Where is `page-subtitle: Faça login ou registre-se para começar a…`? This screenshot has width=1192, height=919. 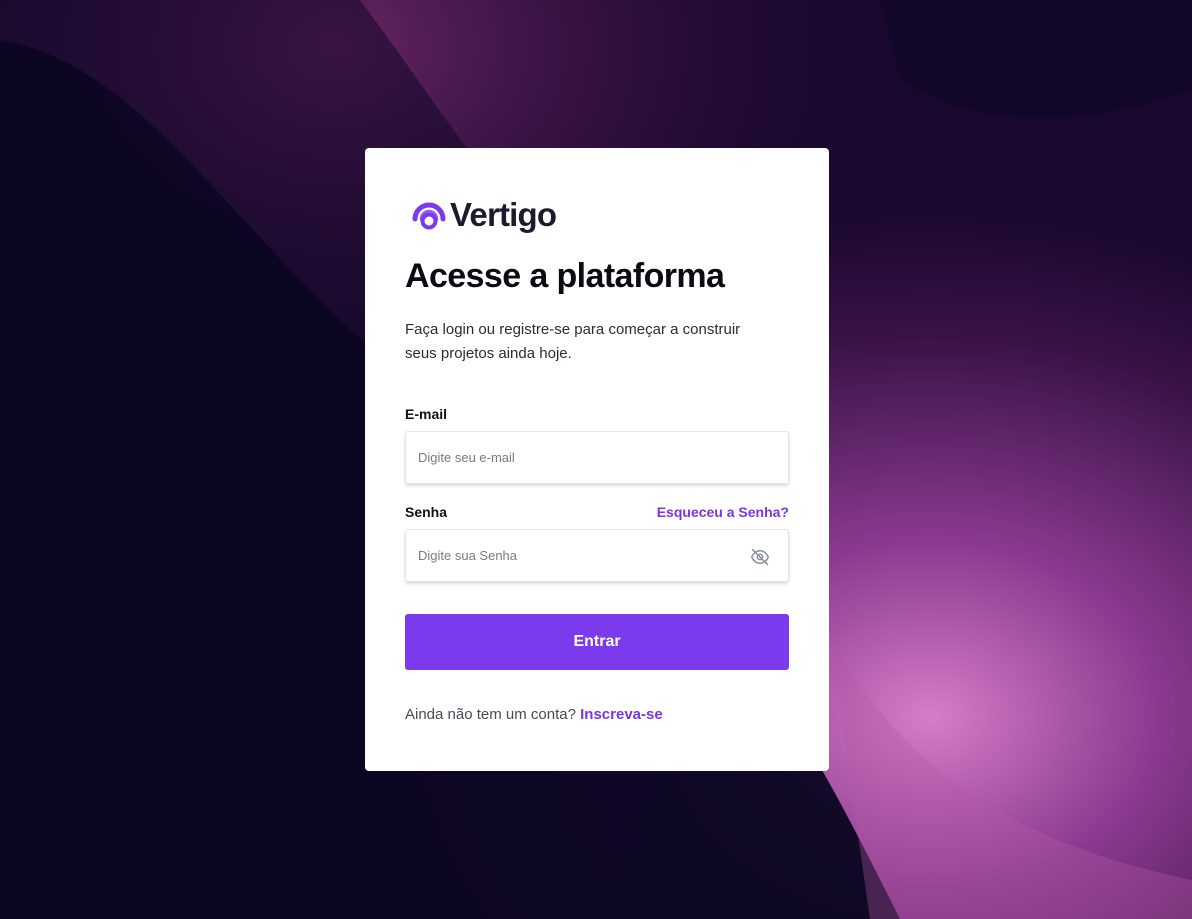
page-subtitle: Faça login ou registre-se para começar a… is located at coordinates (573, 341).